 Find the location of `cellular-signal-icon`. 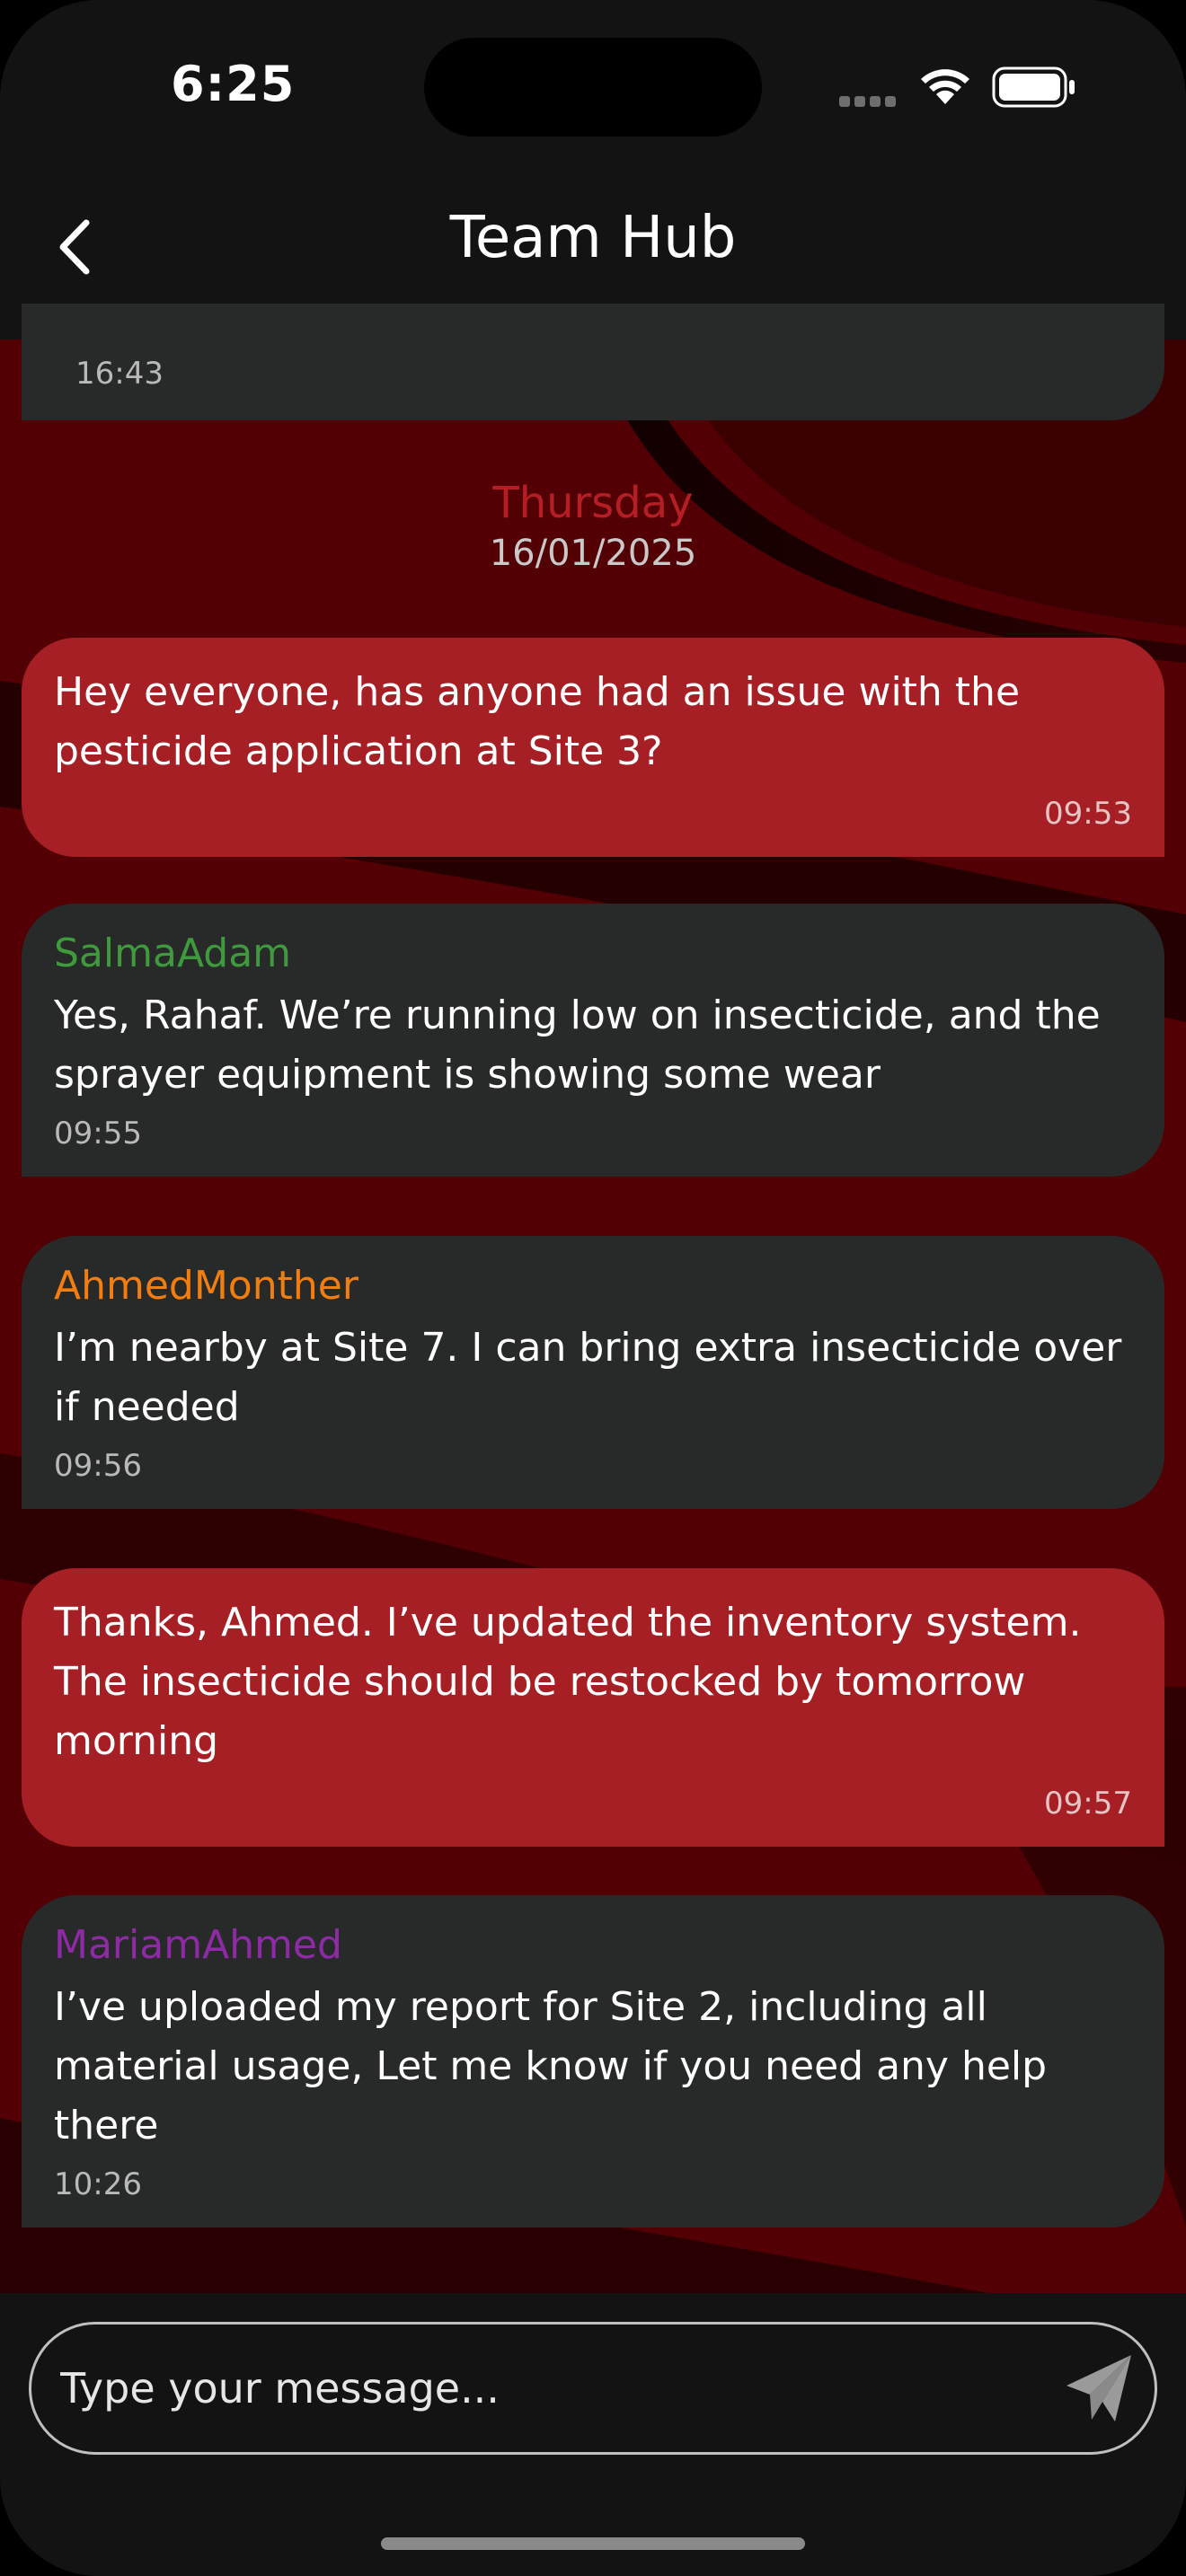

cellular-signal-icon is located at coordinates (869, 101).